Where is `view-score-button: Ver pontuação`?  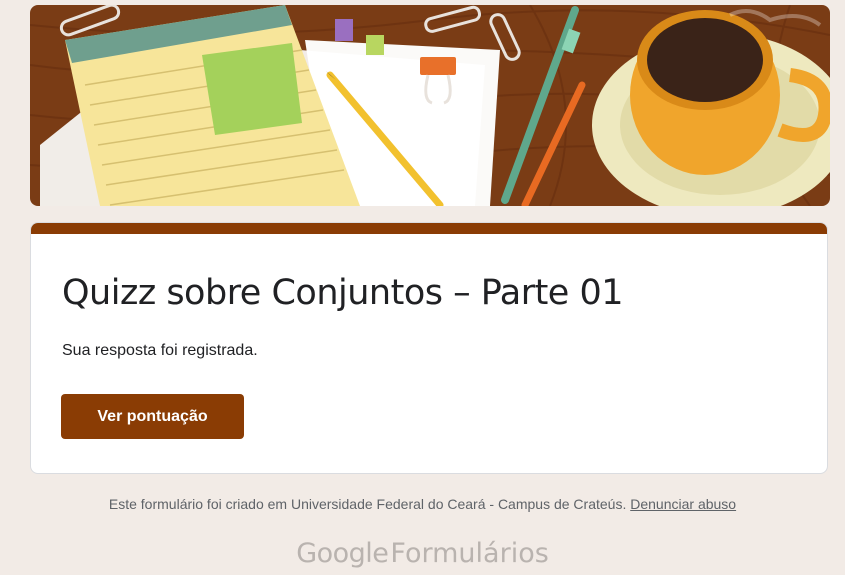 view-score-button: Ver pontuação is located at coordinates (152, 416).